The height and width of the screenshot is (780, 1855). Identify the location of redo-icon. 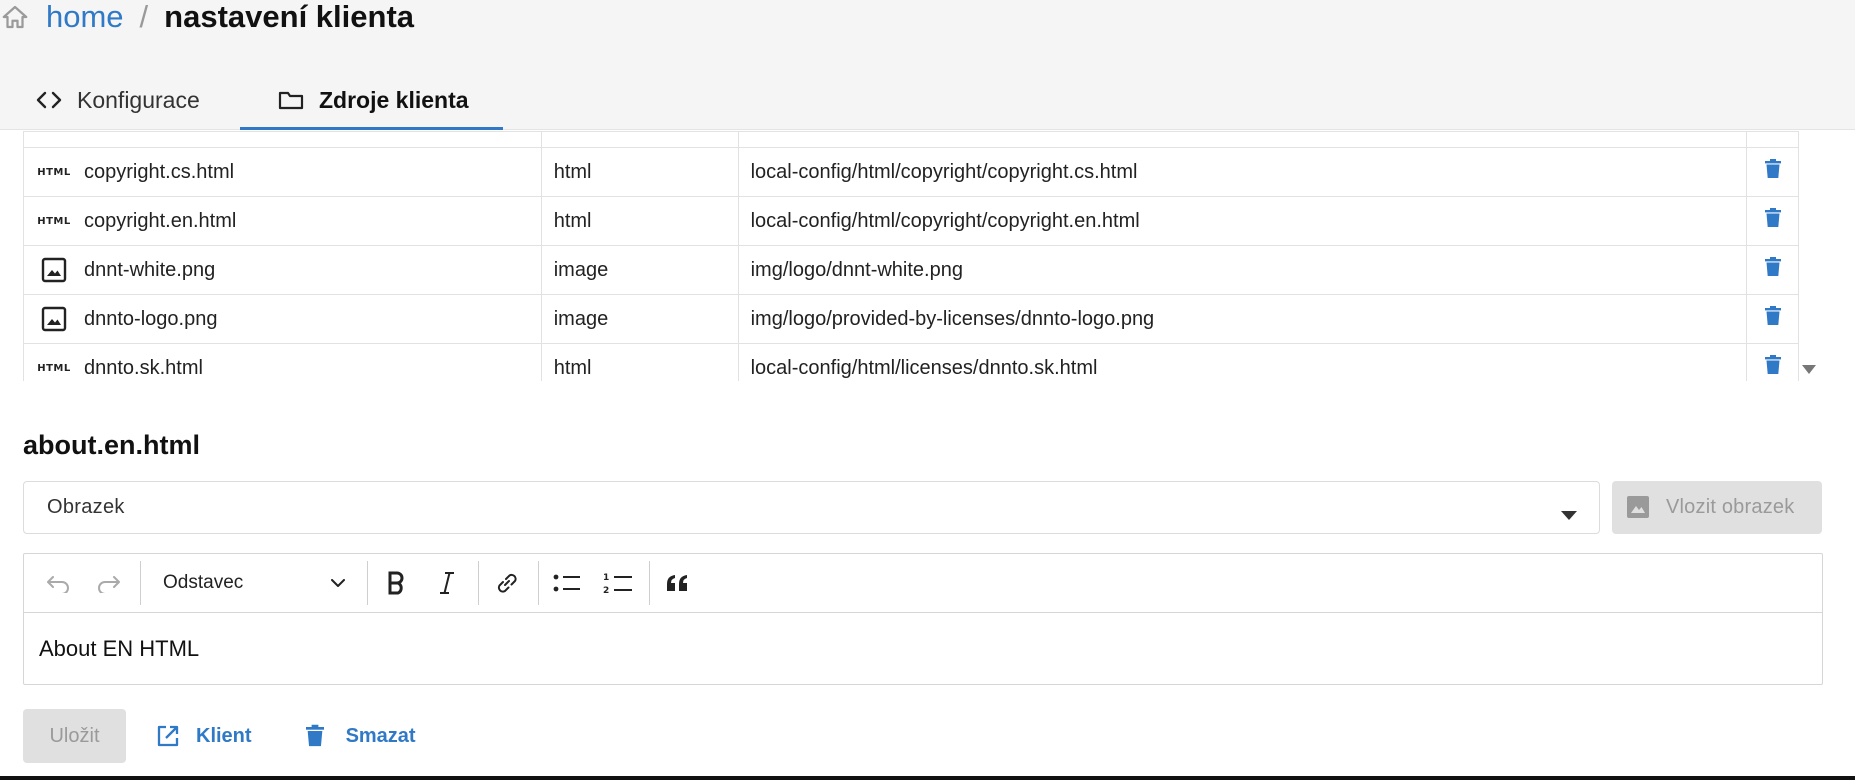
(109, 583).